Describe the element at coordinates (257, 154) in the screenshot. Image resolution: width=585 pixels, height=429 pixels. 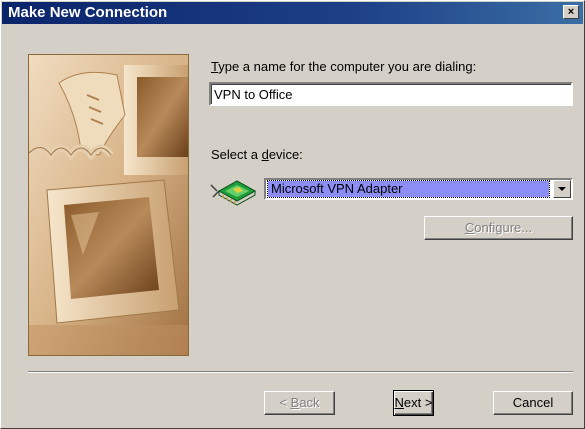
I see `device-label: Select a device:` at that location.